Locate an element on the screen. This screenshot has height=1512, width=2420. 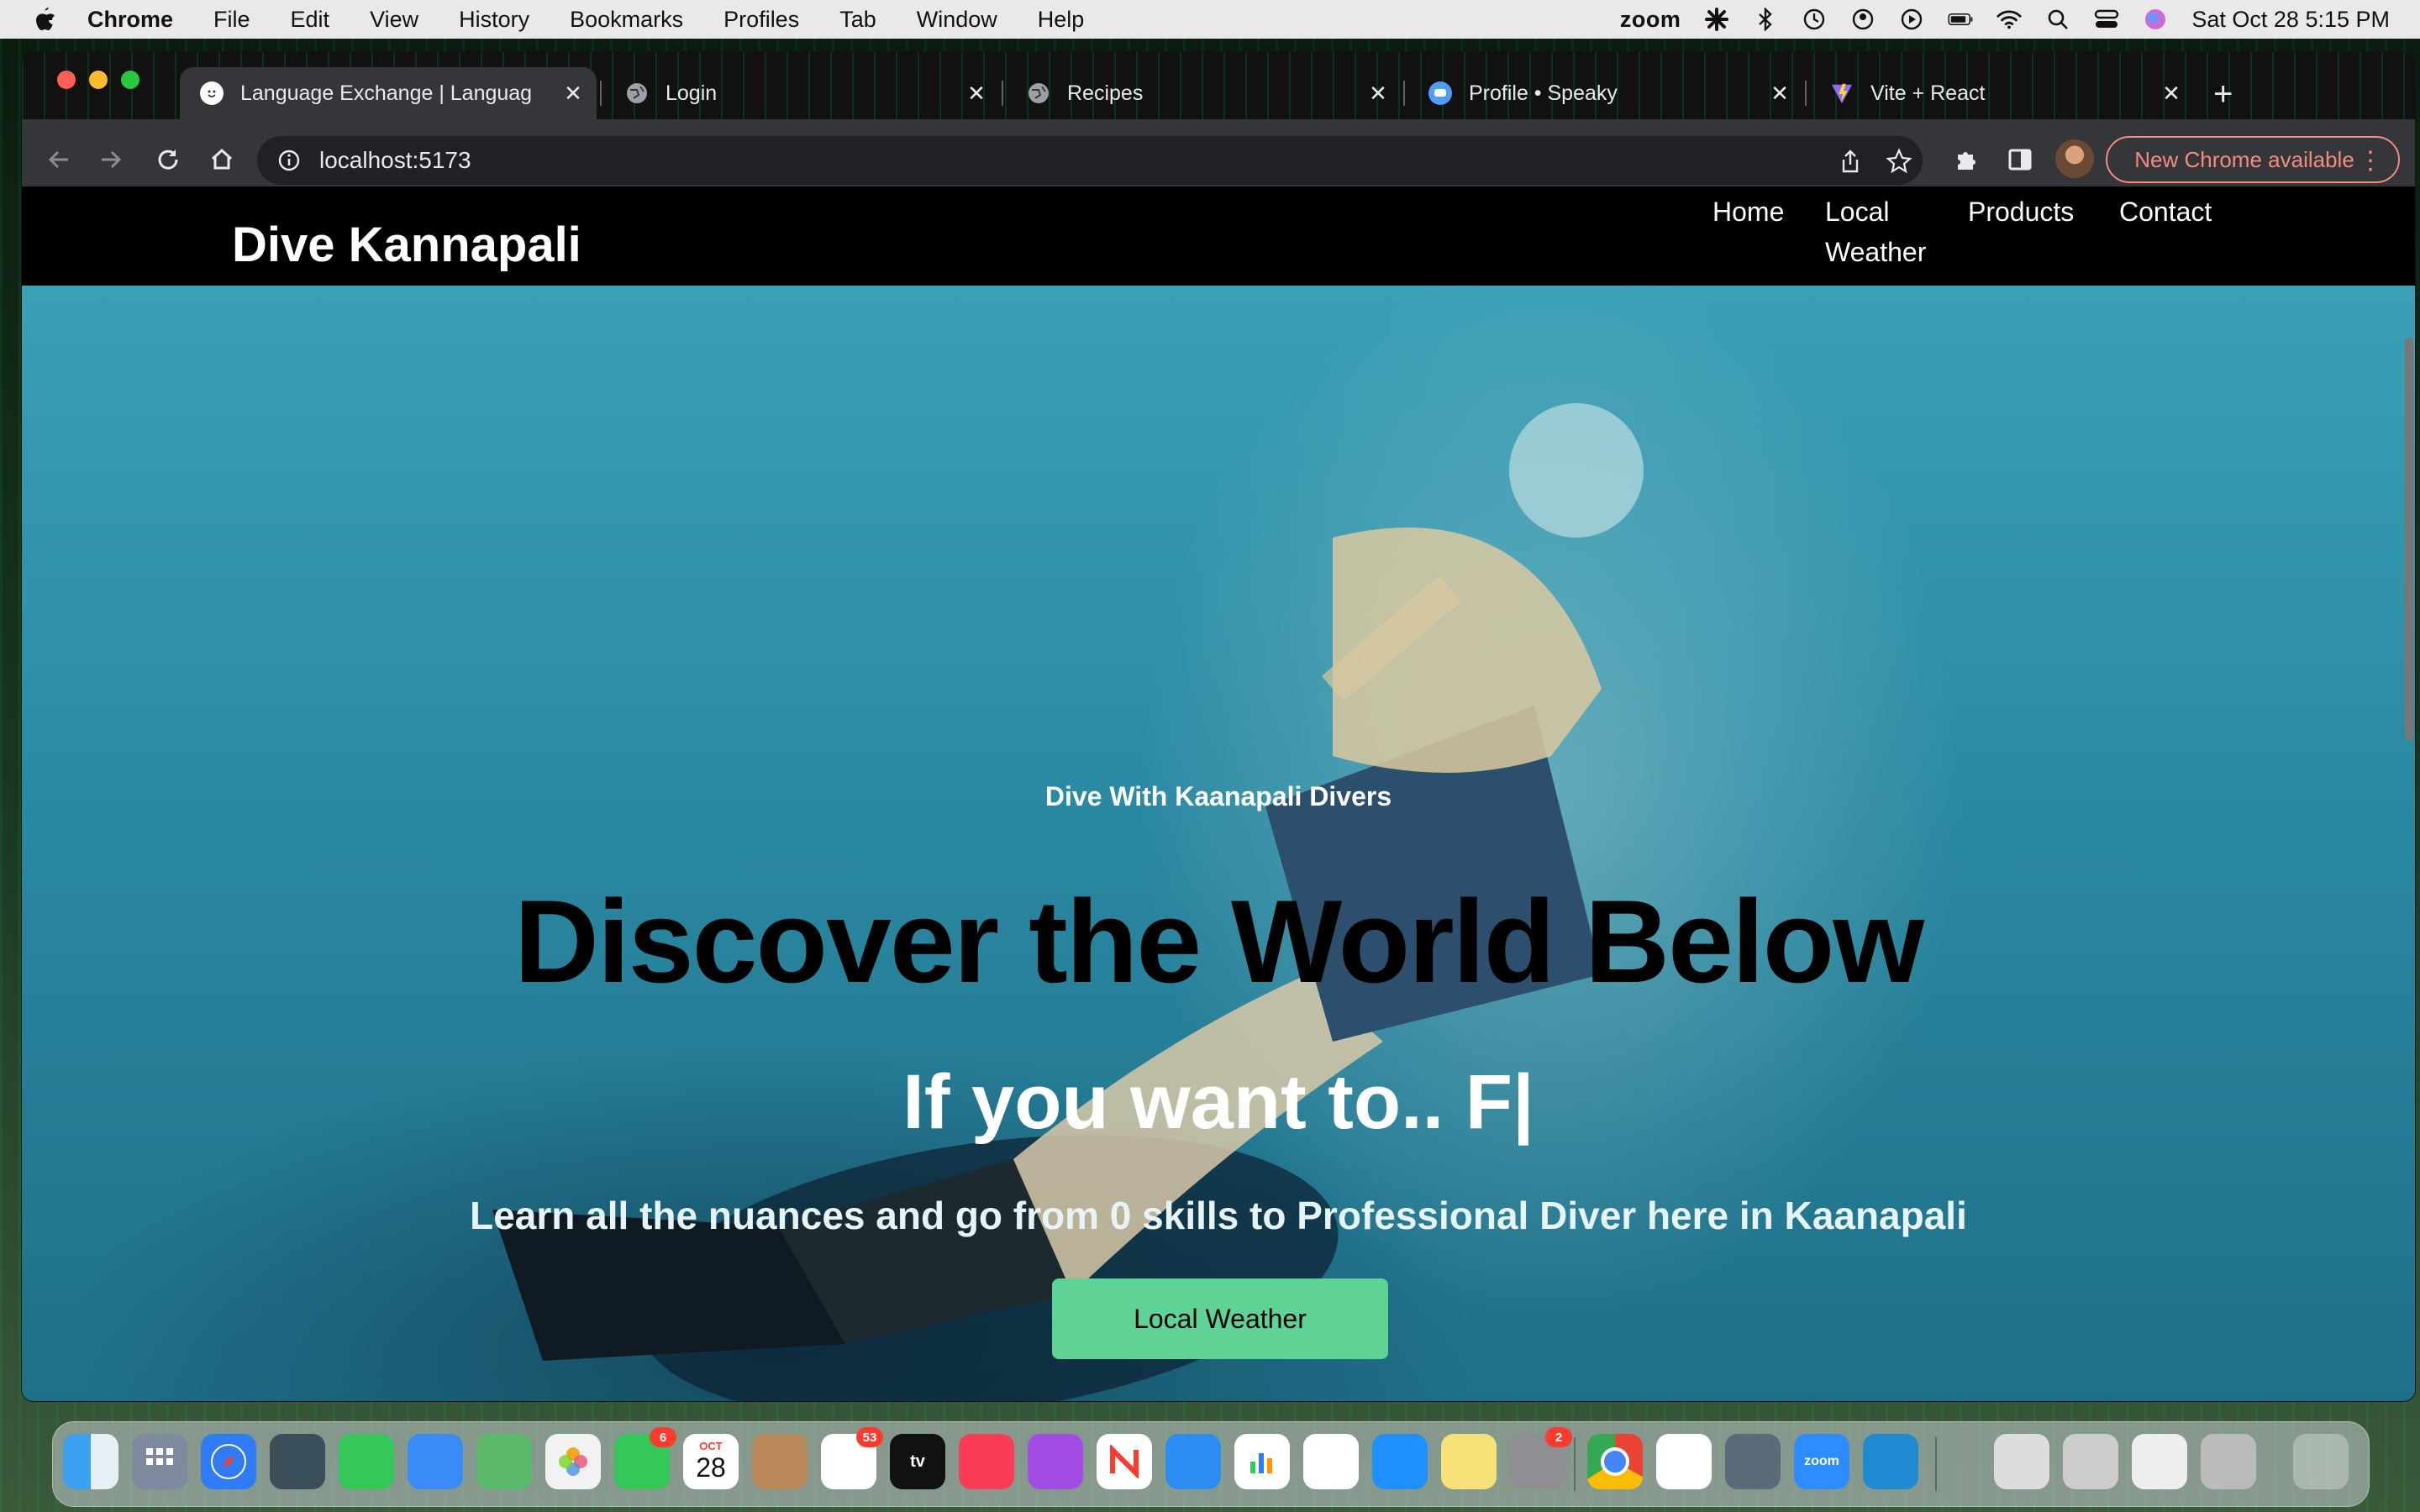
new-tab-plus-icon: + is located at coordinates (2223, 94).